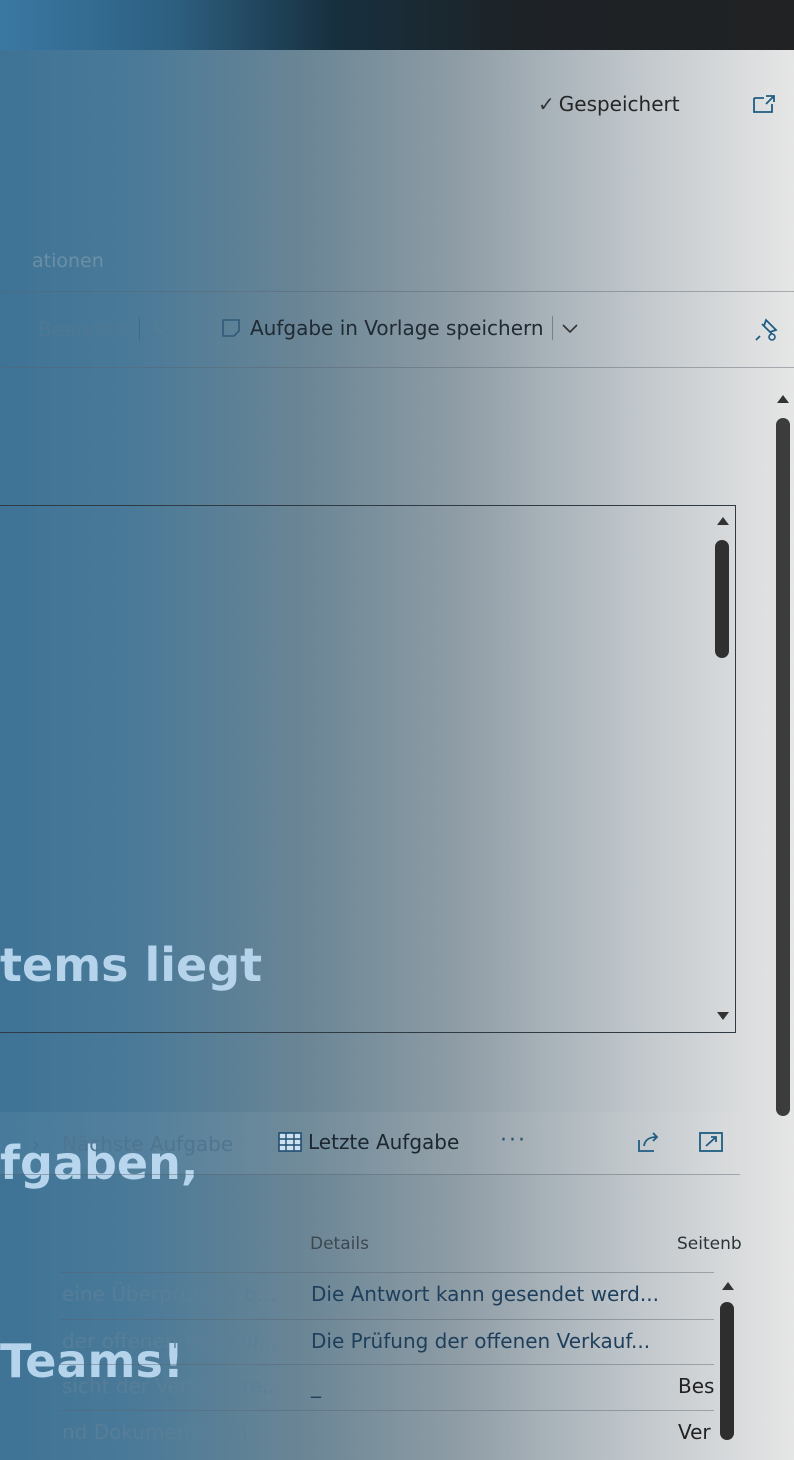  Describe the element at coordinates (384, 1142) in the screenshot. I see `last-task-label: Letzte Aufgabe` at that location.